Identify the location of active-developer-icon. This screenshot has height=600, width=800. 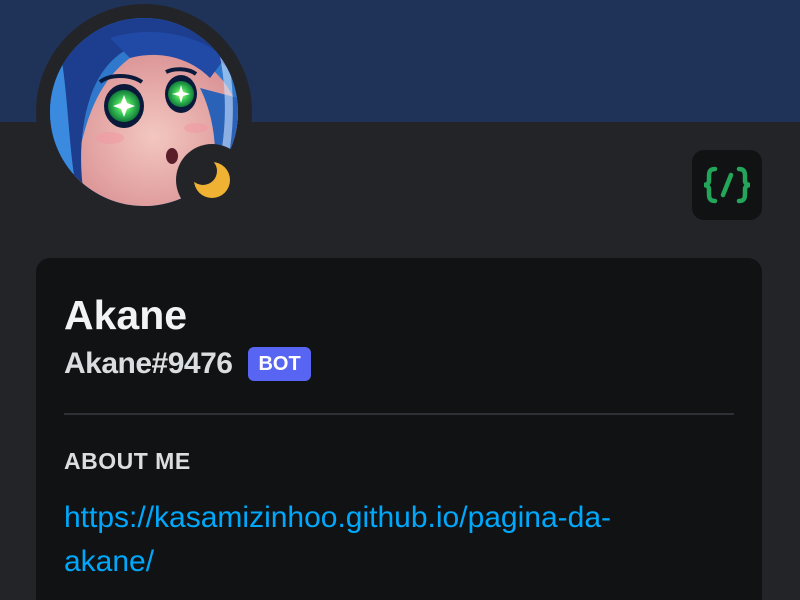
(727, 185).